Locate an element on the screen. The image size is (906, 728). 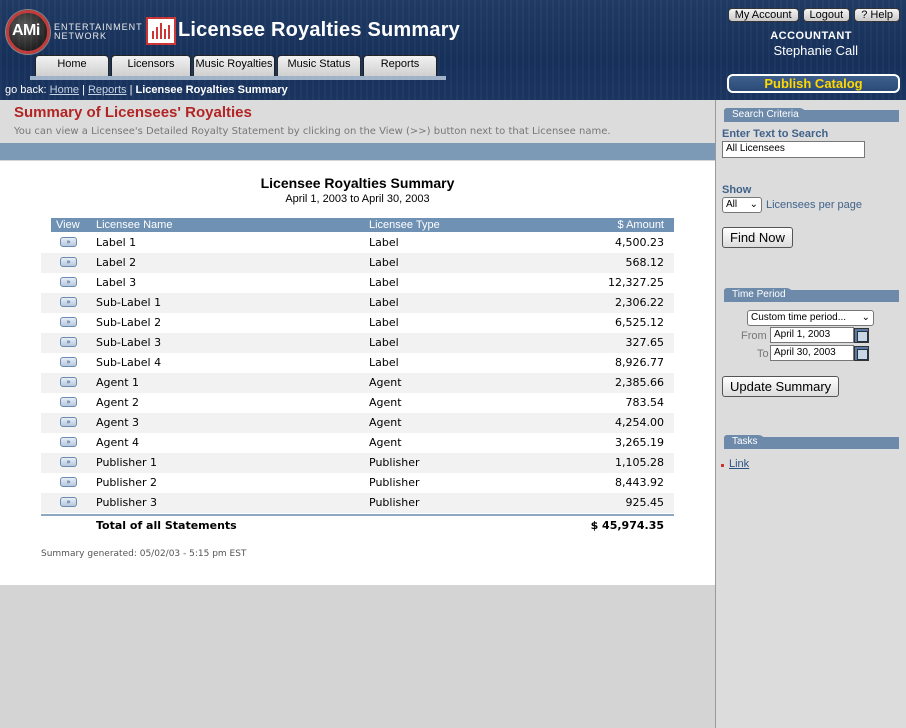
licensee-name: Sub-Label 3 is located at coordinates (129, 342).